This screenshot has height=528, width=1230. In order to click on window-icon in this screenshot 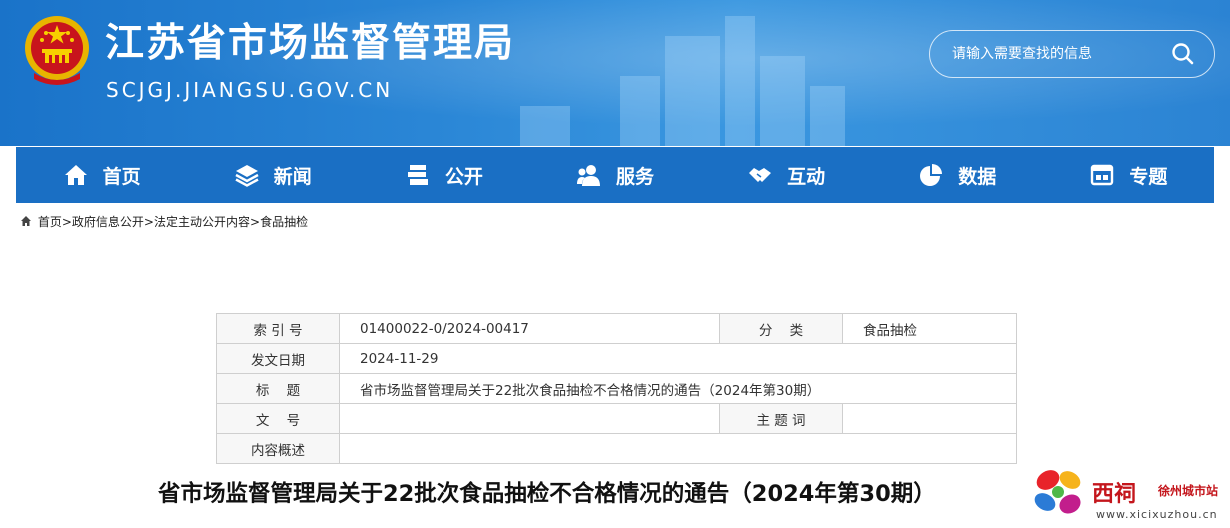, I will do `click(1102, 175)`.